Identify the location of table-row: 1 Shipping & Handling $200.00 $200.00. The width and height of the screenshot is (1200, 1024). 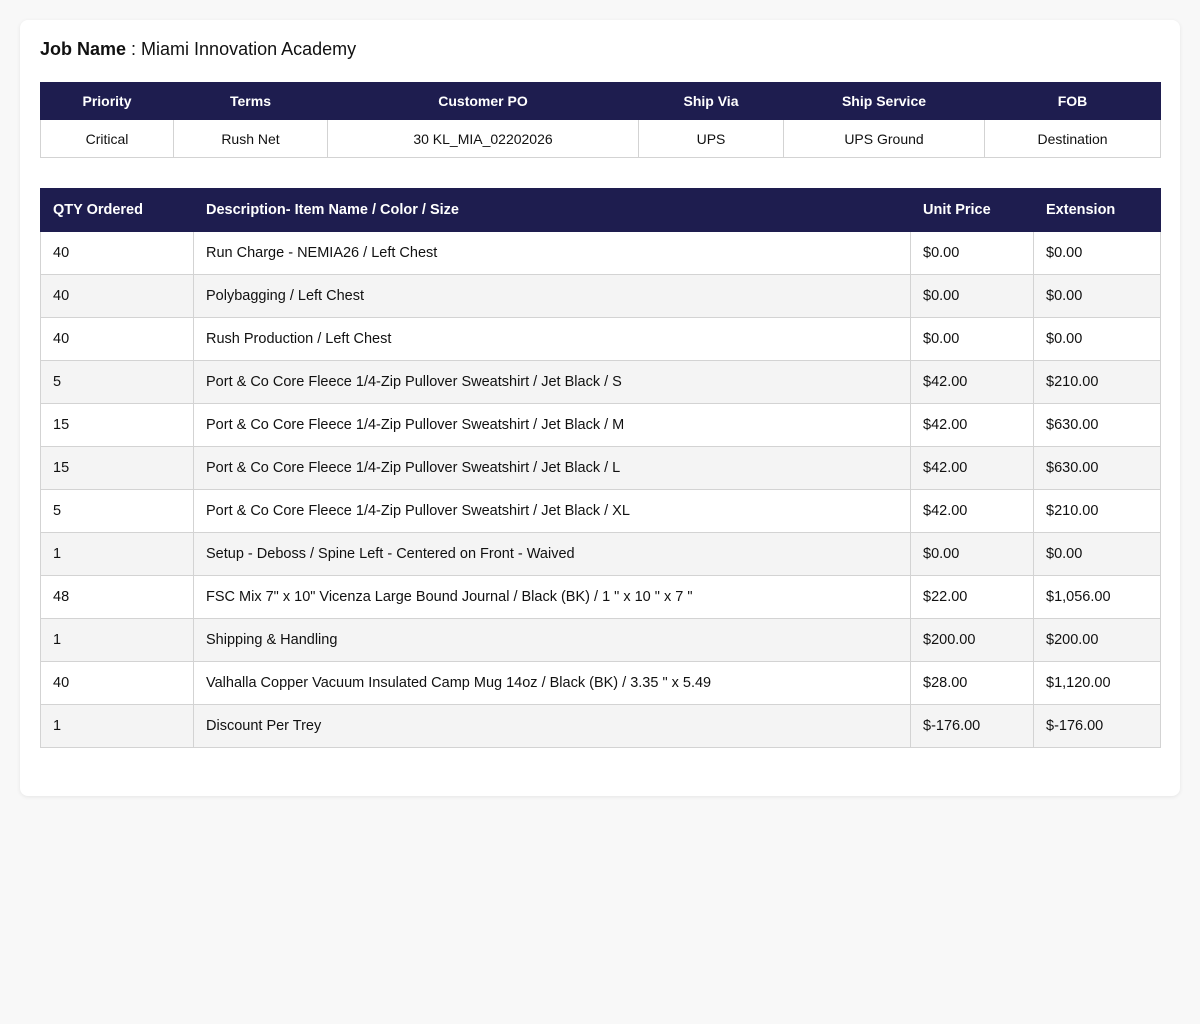
(600, 640).